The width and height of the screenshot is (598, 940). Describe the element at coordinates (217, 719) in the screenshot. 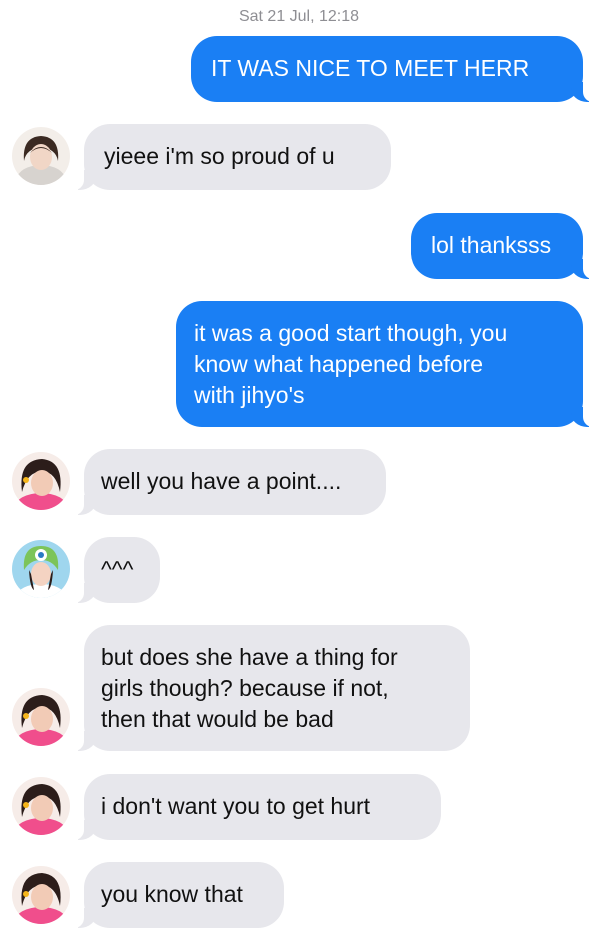

I see `message-text-line: then that would be bad` at that location.